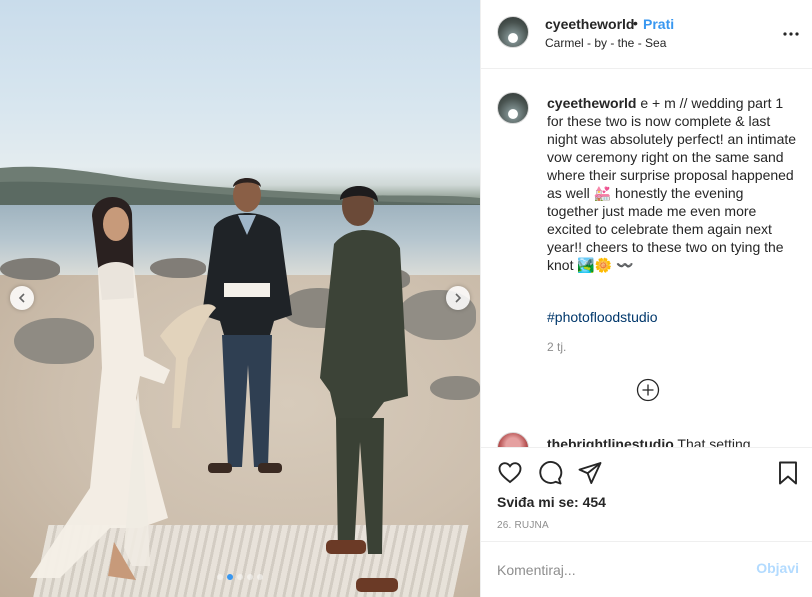 The height and width of the screenshot is (597, 812). Describe the element at coordinates (523, 525) in the screenshot. I see `post-date: 26. rujna` at that location.